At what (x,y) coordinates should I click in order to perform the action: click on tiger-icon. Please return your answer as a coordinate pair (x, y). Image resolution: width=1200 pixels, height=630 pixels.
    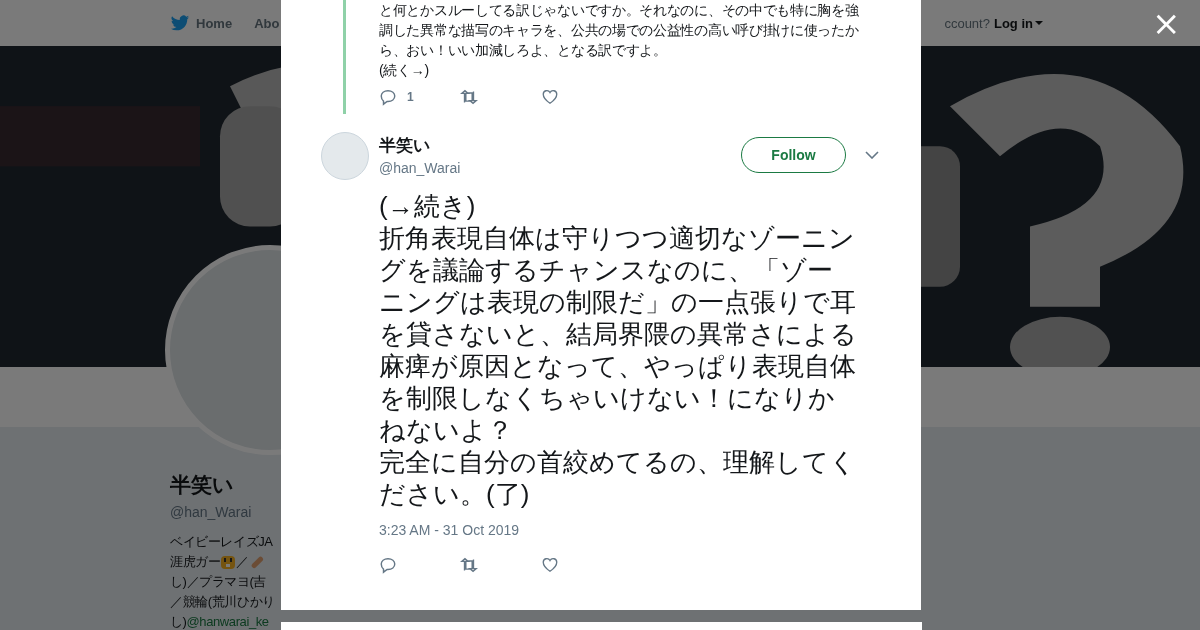
    Looking at the image, I should click on (228, 562).